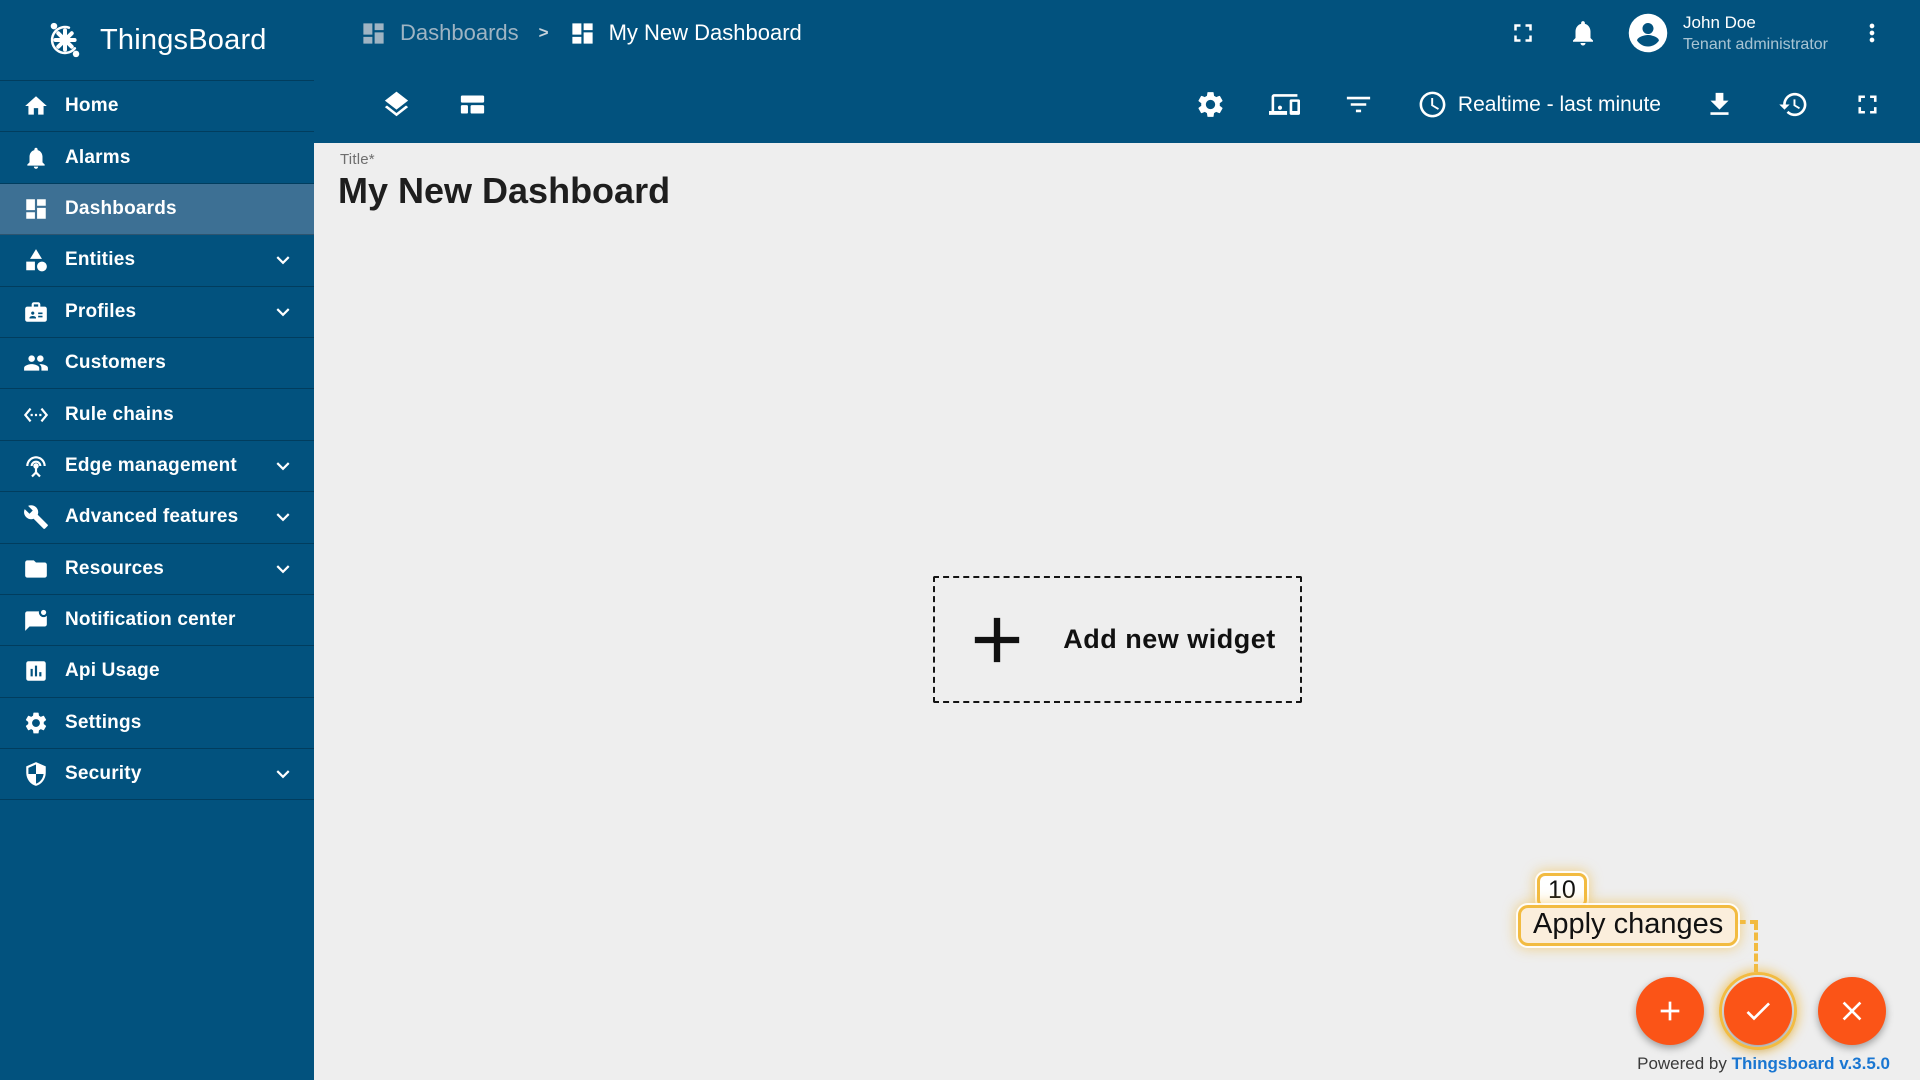 The image size is (1920, 1080). Describe the element at coordinates (1648, 33) in the screenshot. I see `account-icon` at that location.